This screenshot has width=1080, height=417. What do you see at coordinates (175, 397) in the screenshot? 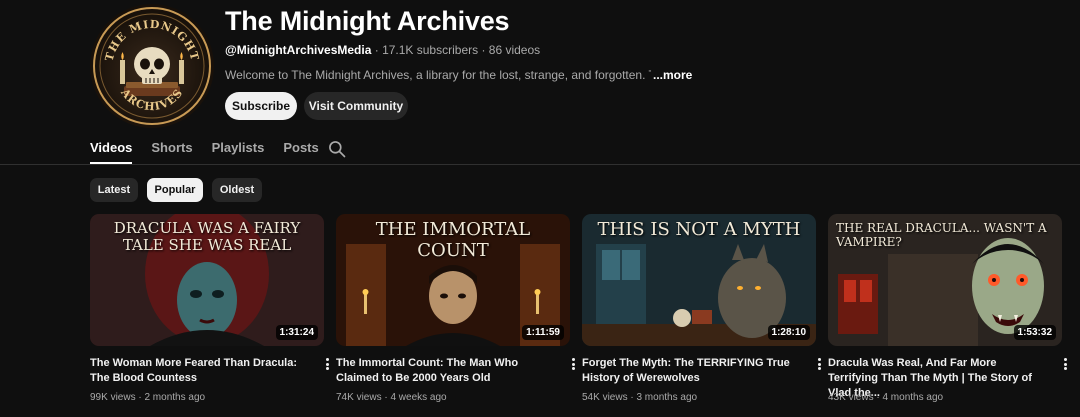
I see `upload-age: 2 months ago` at bounding box center [175, 397].